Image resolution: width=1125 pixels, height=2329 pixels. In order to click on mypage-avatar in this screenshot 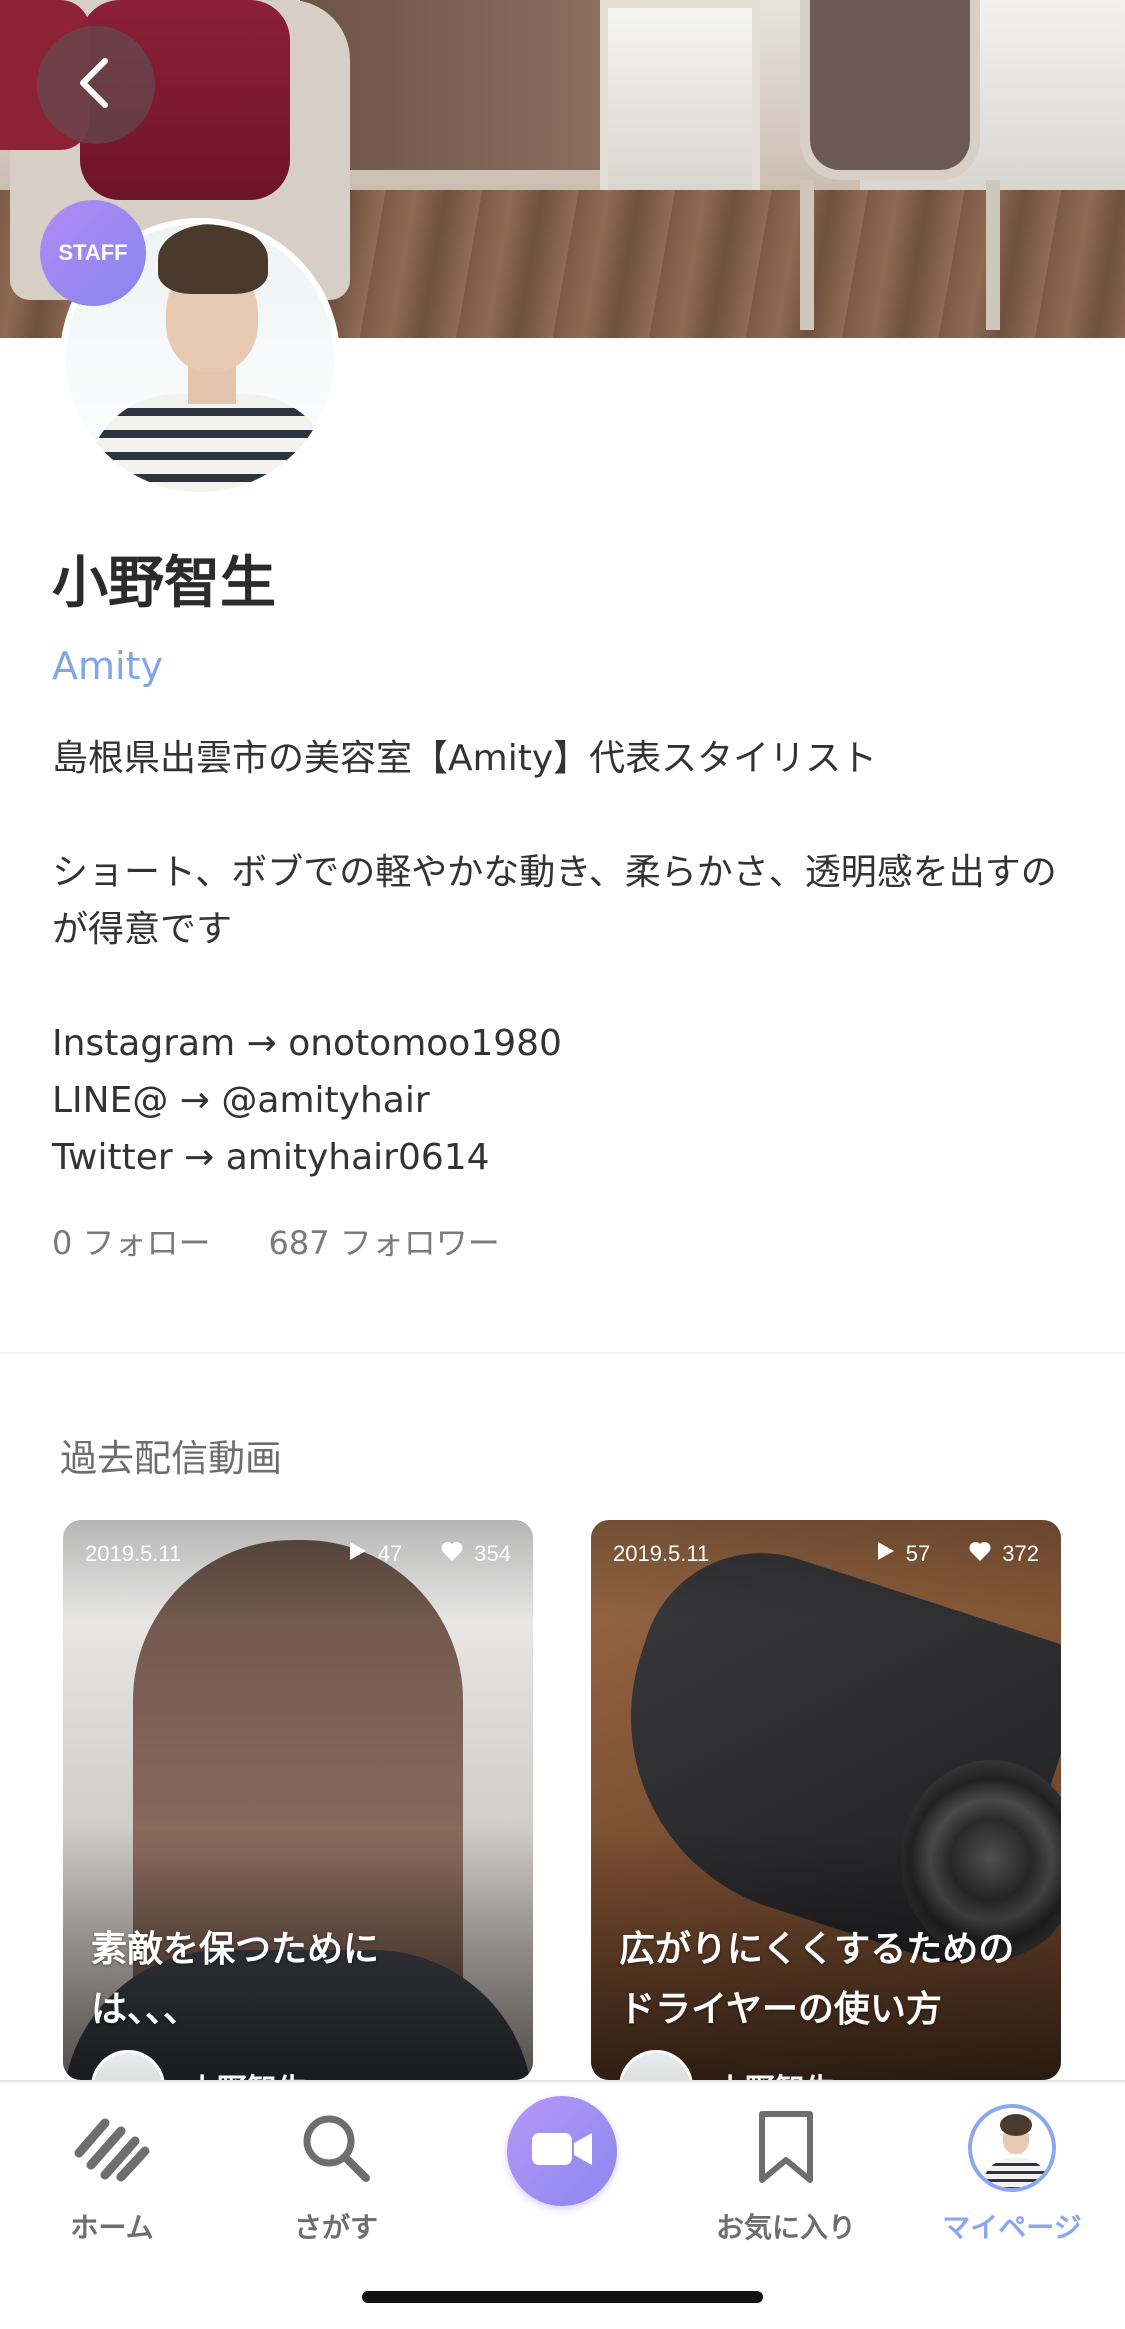, I will do `click(1012, 2148)`.